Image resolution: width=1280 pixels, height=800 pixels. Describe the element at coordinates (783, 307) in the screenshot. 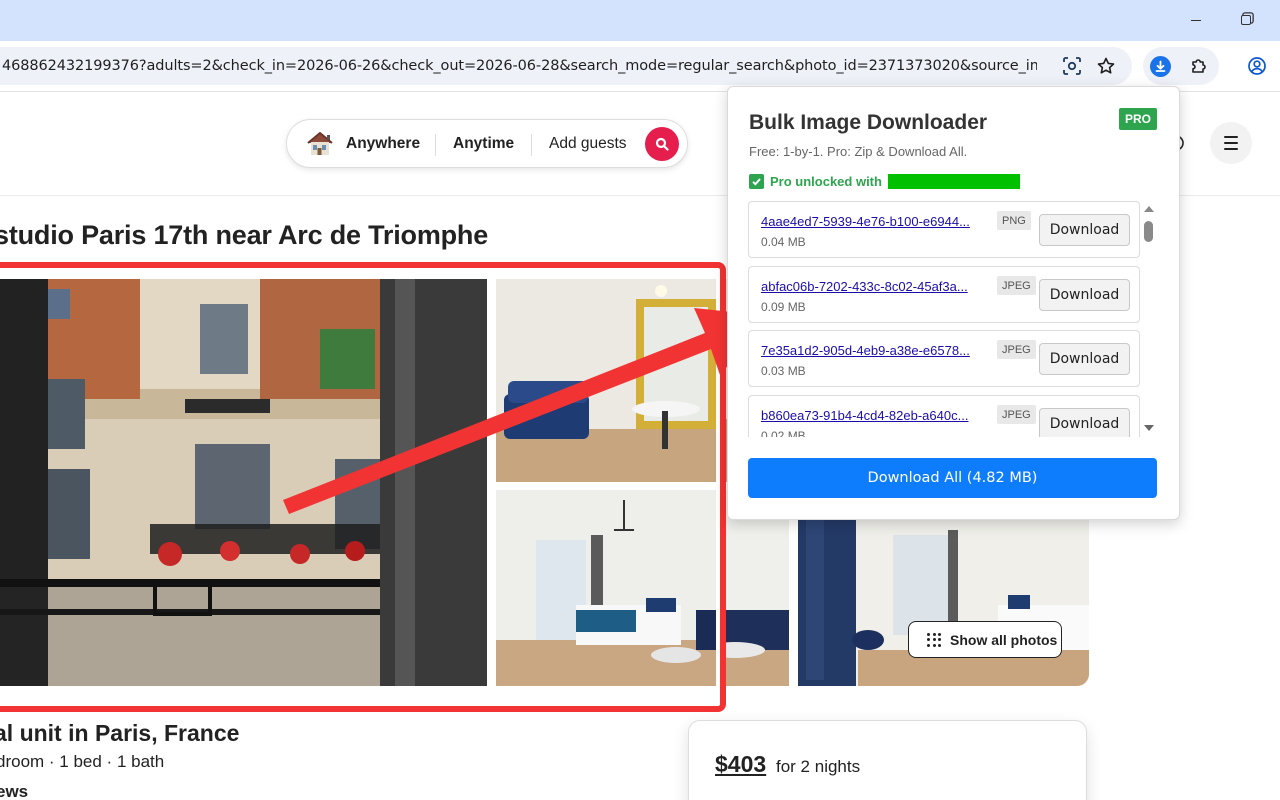

I see `image-size: 0.09 MB` at that location.